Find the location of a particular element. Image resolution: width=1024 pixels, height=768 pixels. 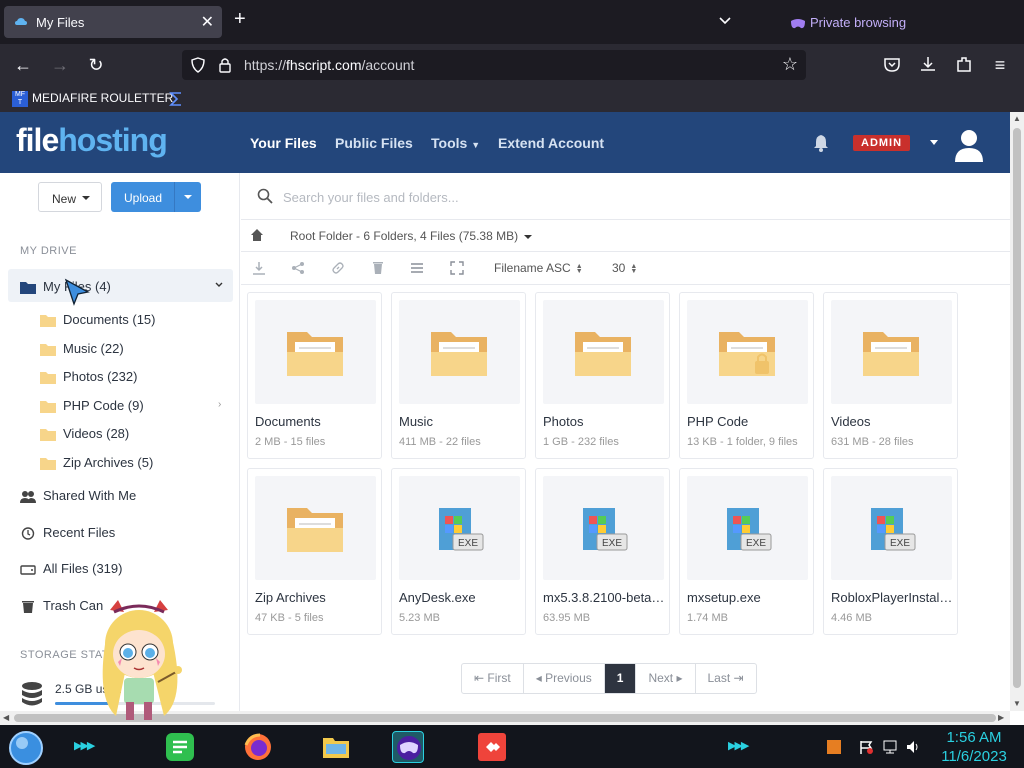

pocket-icon is located at coordinates (892, 65).